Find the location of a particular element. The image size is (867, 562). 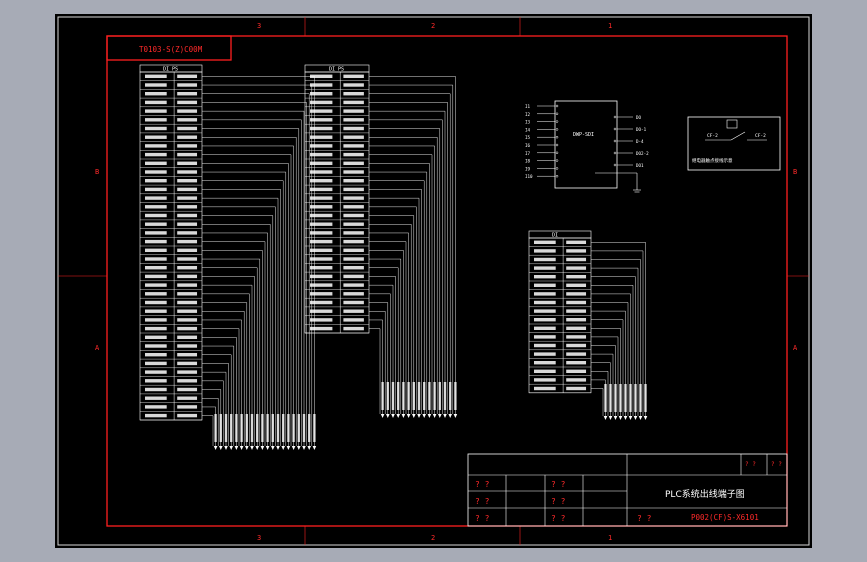

strip-1-header: DI PS is located at coordinates (170, 70).